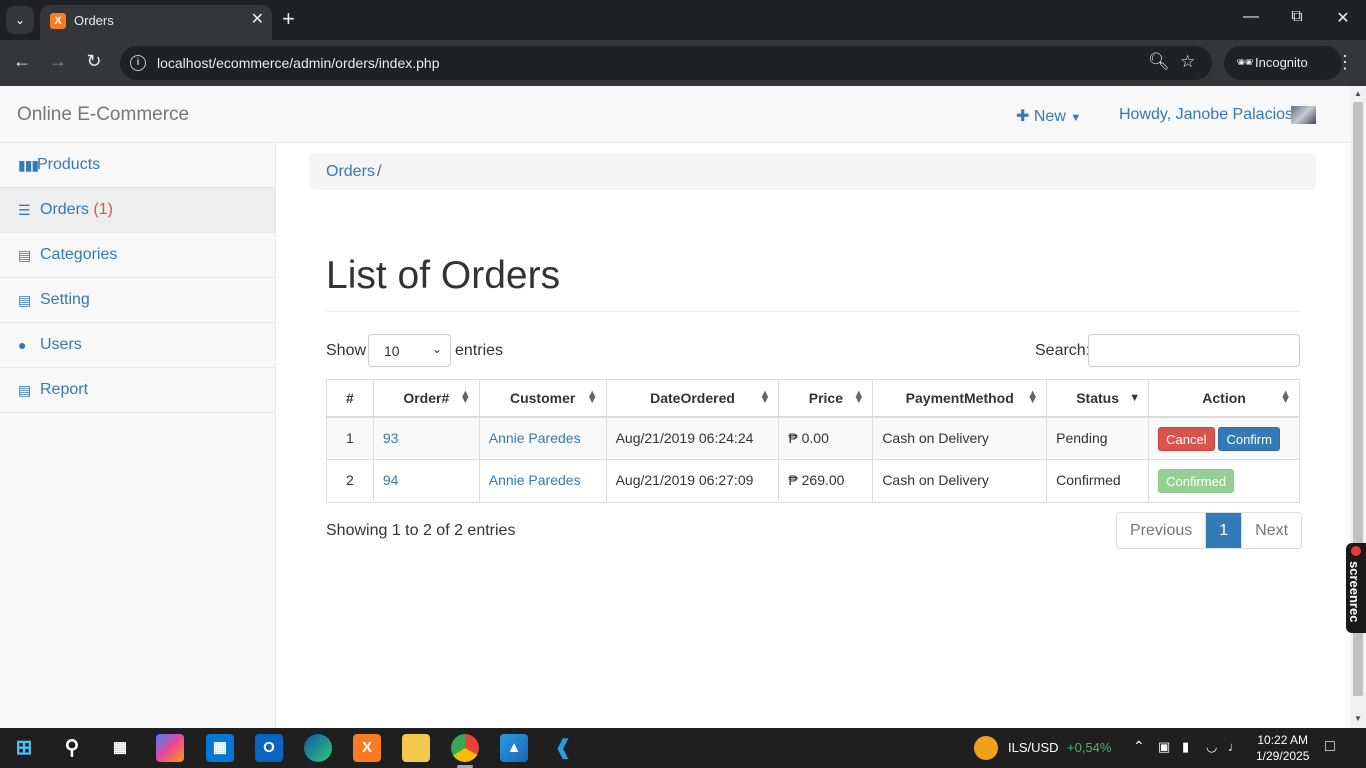  I want to click on col-header-num: #, so click(350, 398).